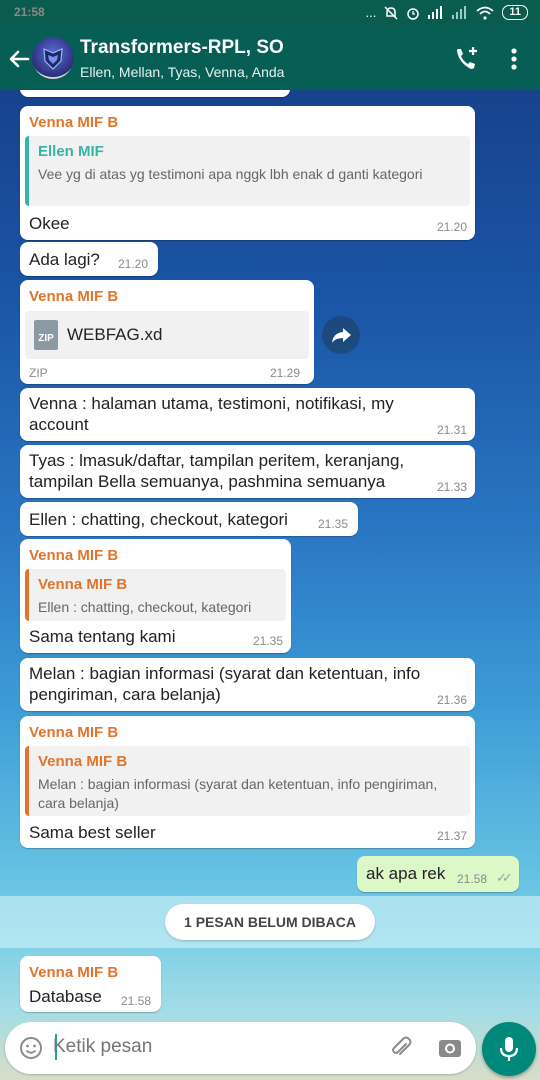 The height and width of the screenshot is (1080, 540). I want to click on message-time: 21.37, so click(451, 836).